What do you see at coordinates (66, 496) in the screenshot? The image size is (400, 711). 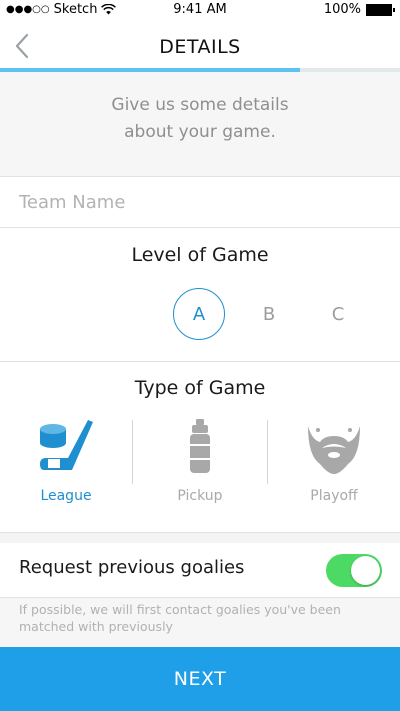 I see `game-type-label-league: League` at bounding box center [66, 496].